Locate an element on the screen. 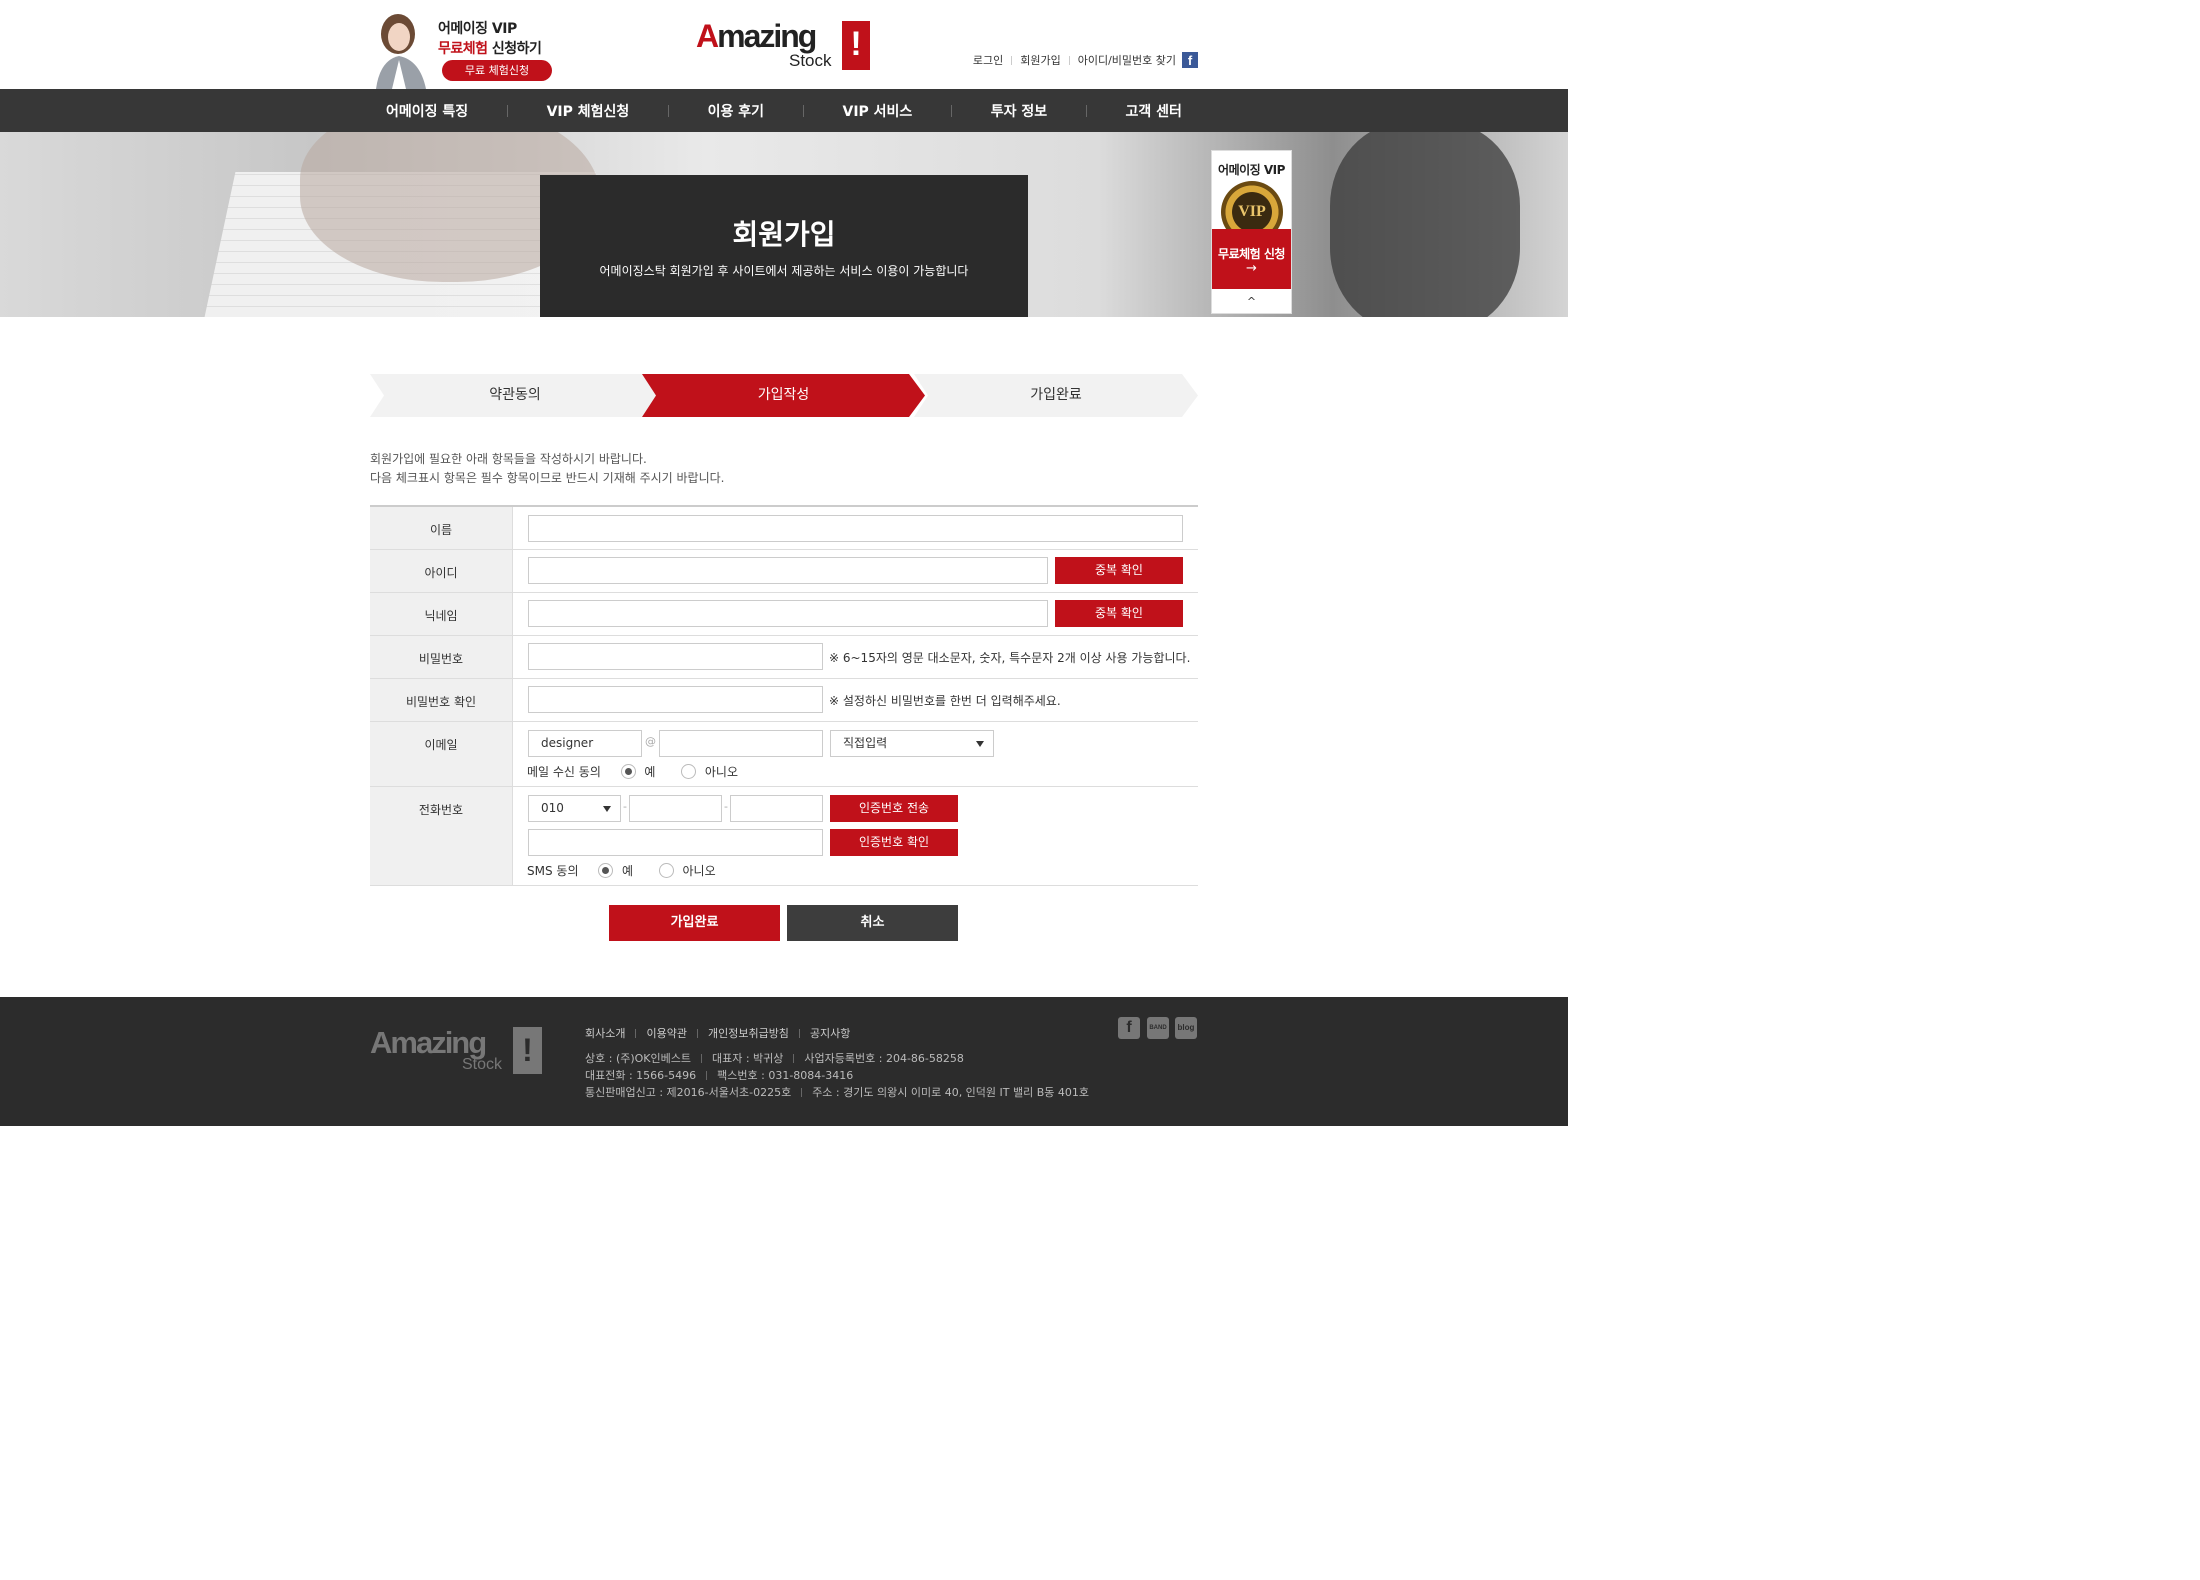 This screenshot has height=1580, width=2200. password-confirm-label: 비밀번호 확인 is located at coordinates (441, 702).